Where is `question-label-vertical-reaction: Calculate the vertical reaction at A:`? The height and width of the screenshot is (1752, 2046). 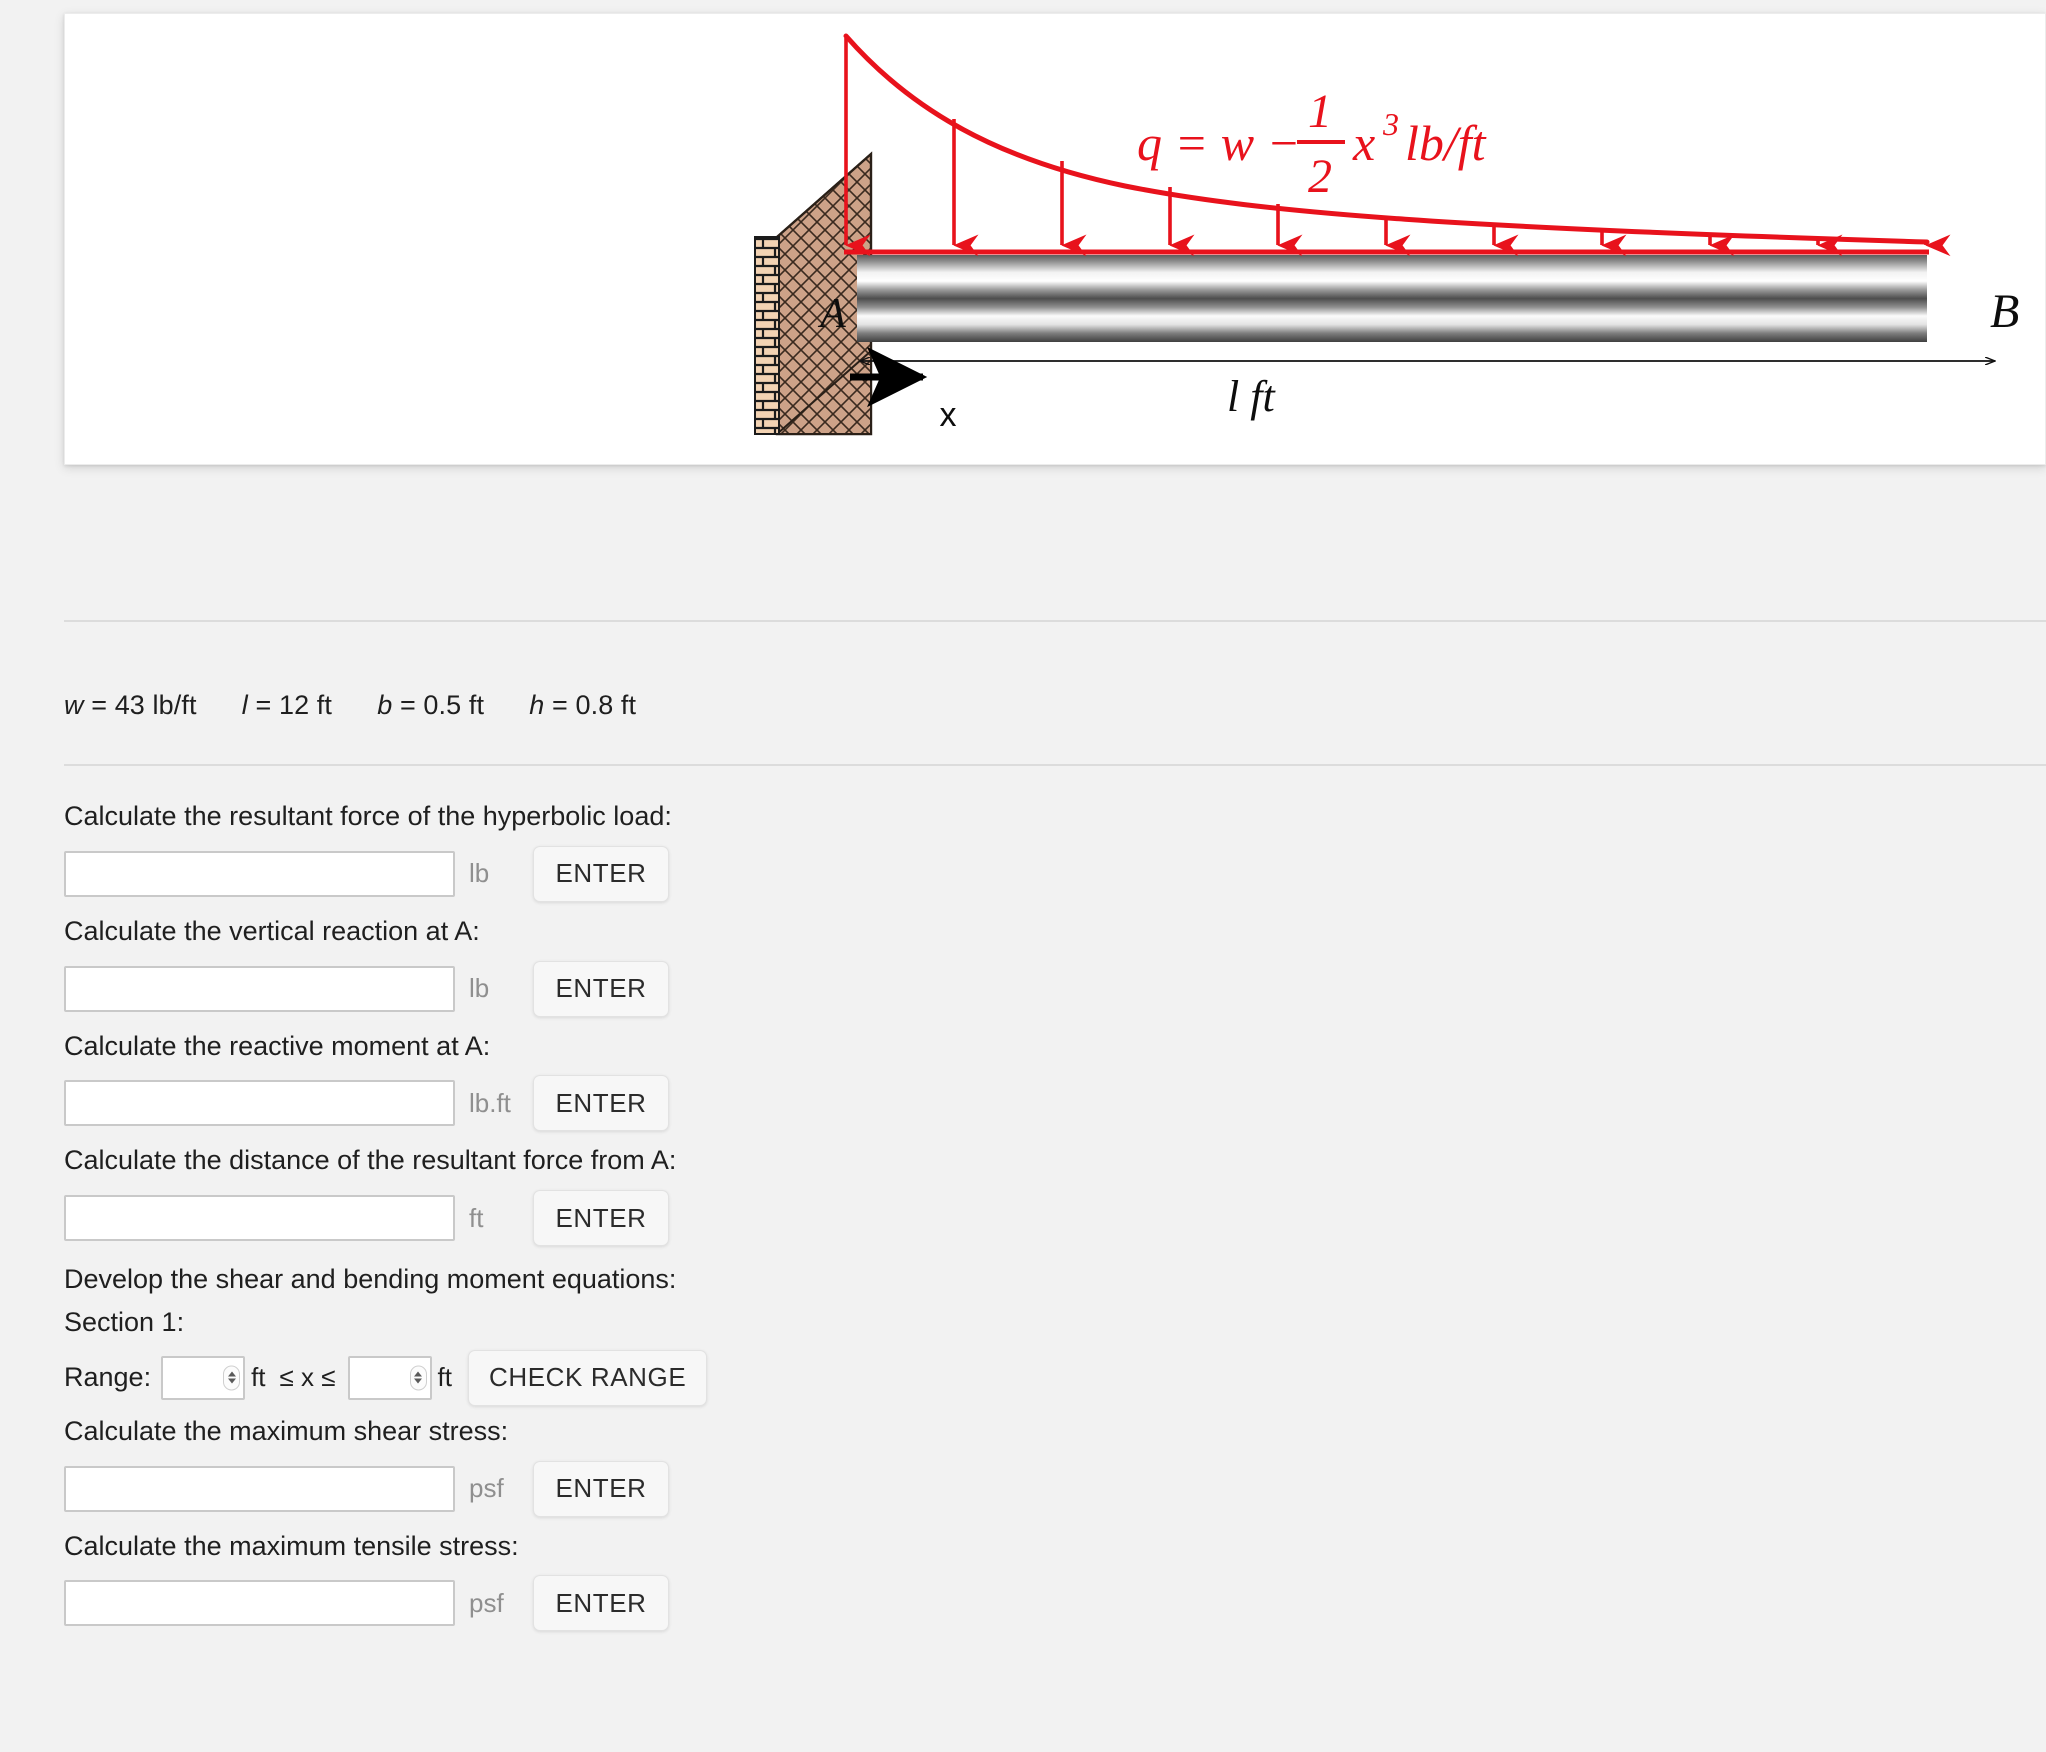 question-label-vertical-reaction: Calculate the vertical reaction at A: is located at coordinates (272, 930).